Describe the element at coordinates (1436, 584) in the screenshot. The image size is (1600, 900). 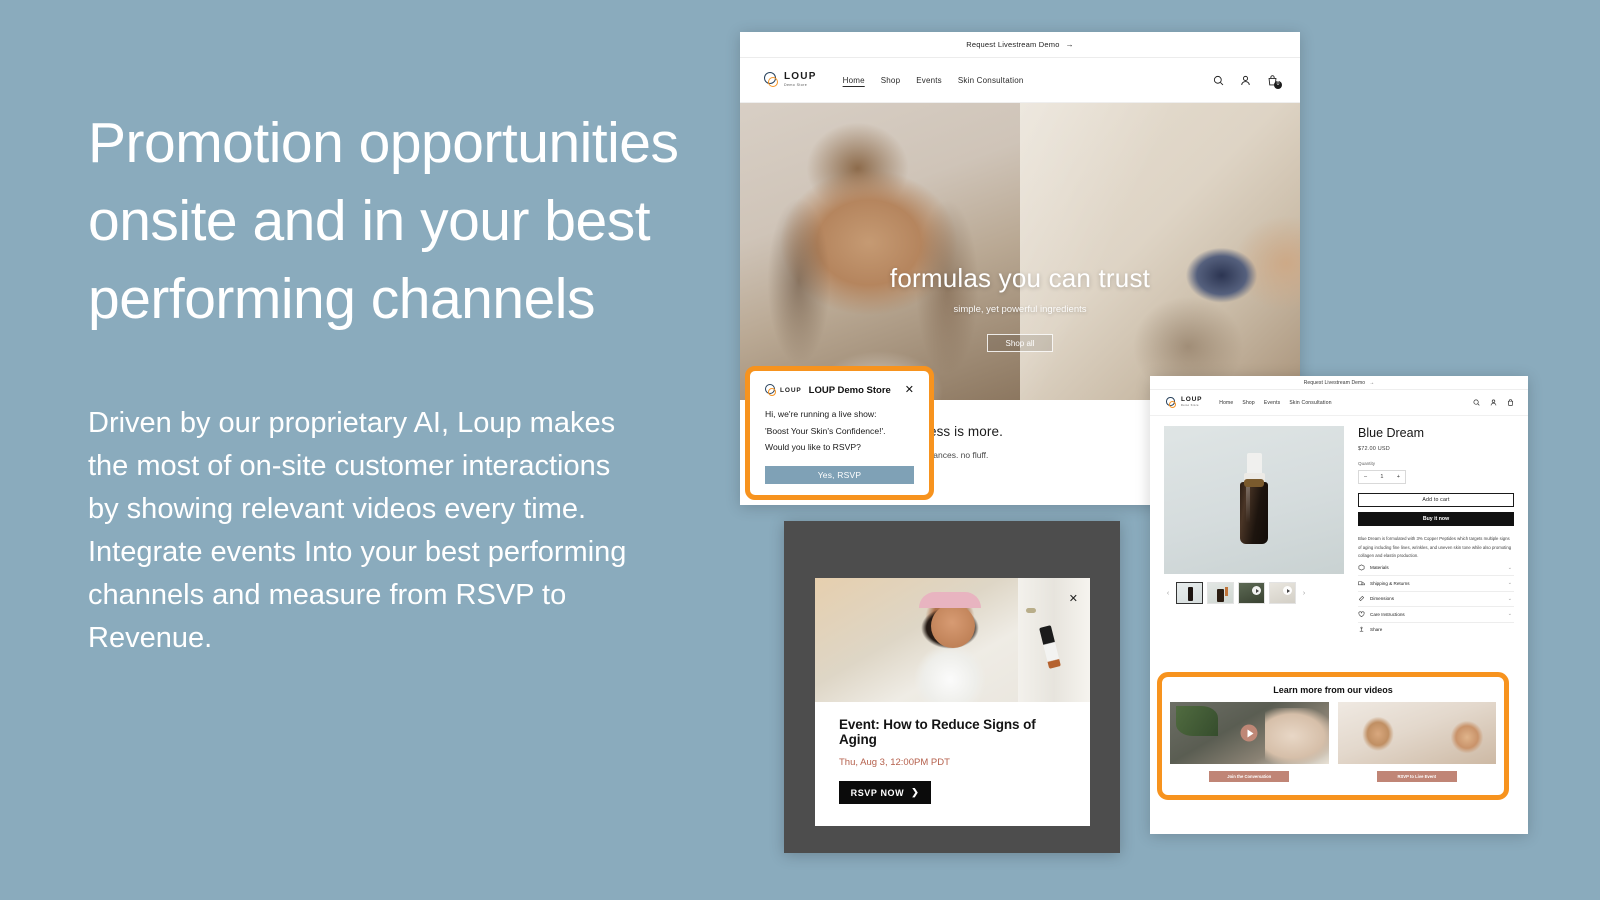
I see `accordion-shipping-returns: Shipping & Returns ⌄` at that location.